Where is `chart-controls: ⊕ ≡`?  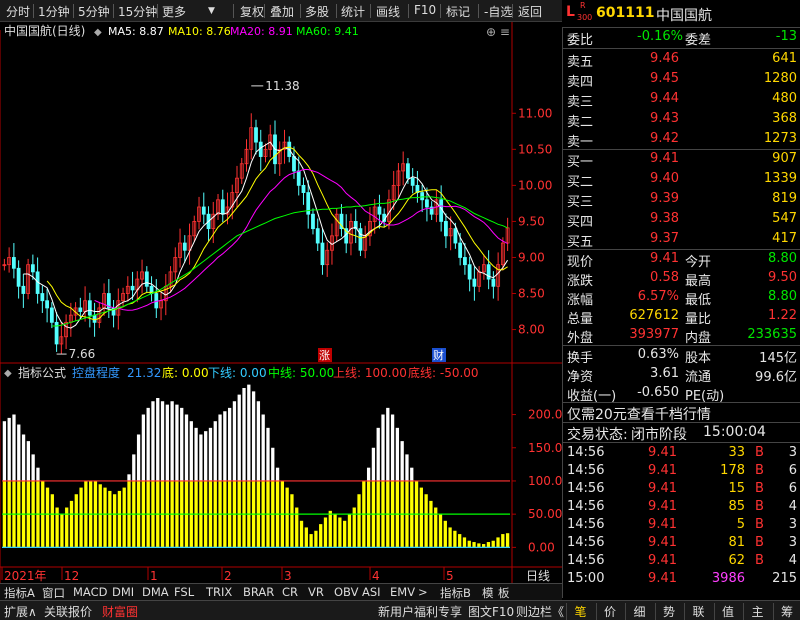
chart-controls: ⊕ ≡ is located at coordinates (498, 32).